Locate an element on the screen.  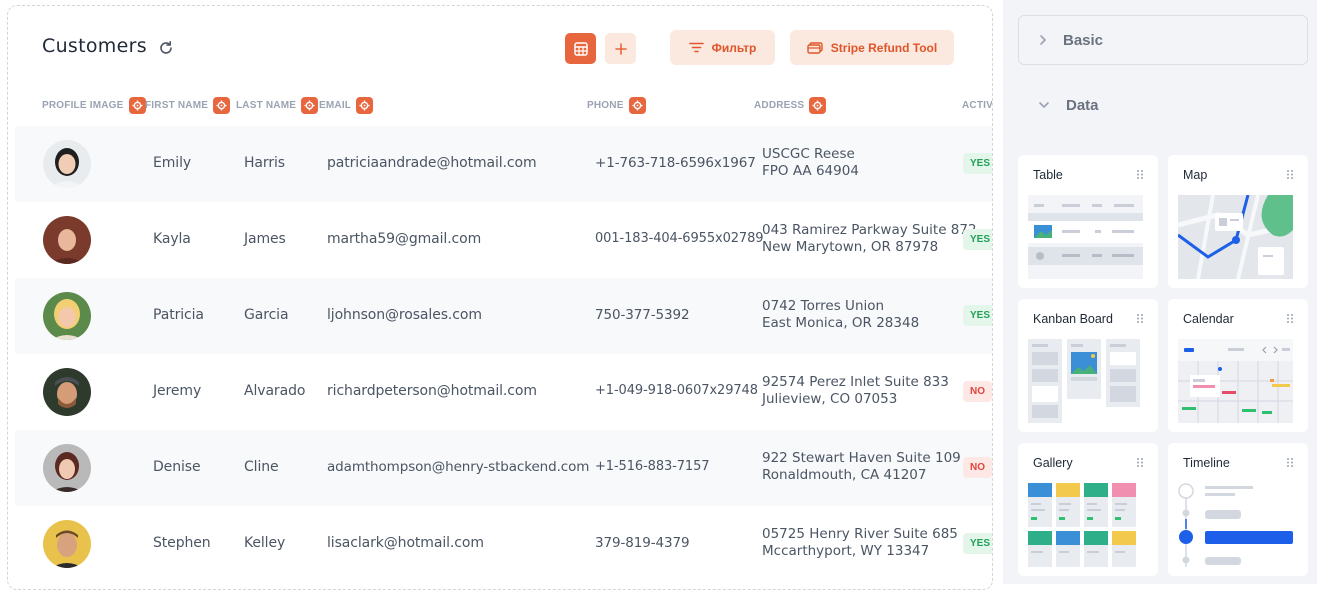
address-line-2: Mccarthyport, WY 13347 is located at coordinates (846, 551).